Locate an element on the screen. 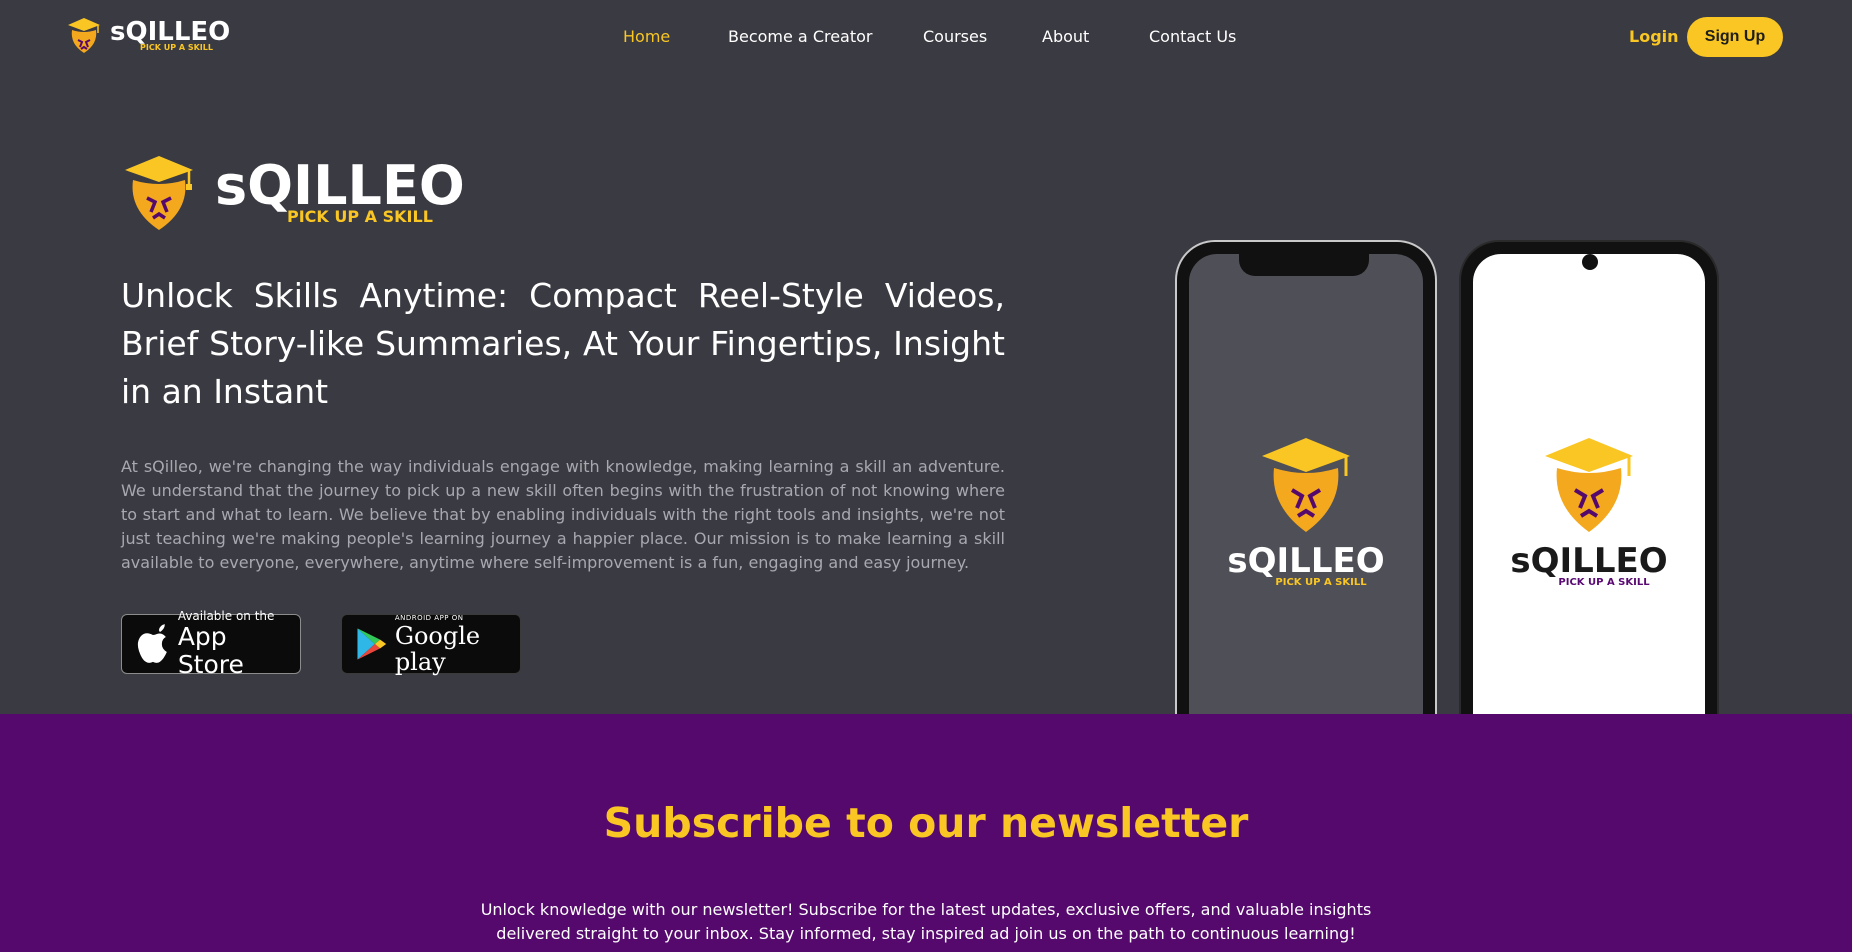  newsletter-title: Subscribe to our newsletter is located at coordinates (926, 823).